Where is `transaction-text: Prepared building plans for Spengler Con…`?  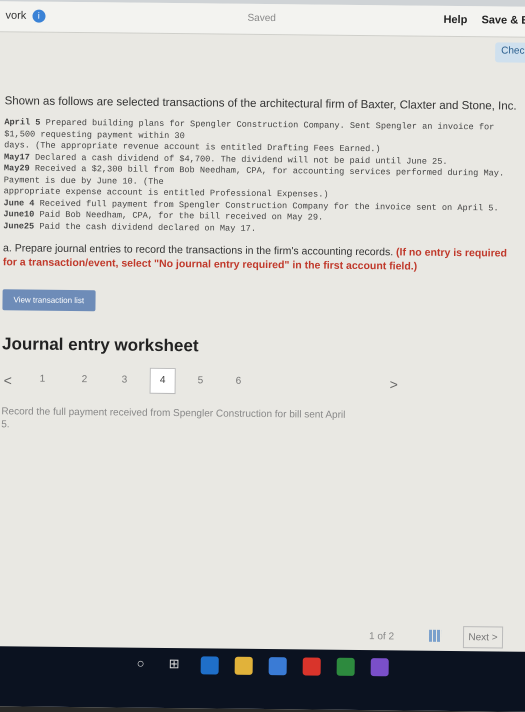 transaction-text: Prepared building plans for Spengler Con… is located at coordinates (249, 129).